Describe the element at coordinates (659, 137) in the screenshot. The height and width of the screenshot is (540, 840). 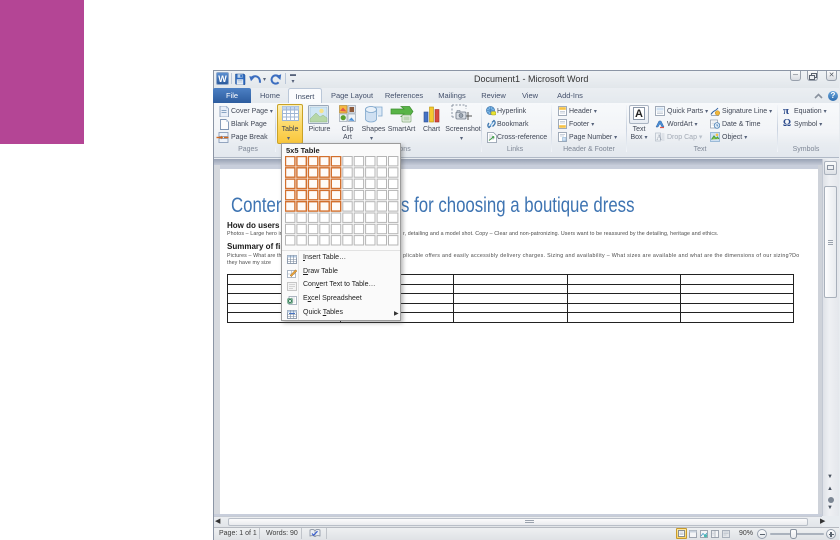
I see `svg-text: A` at that location.